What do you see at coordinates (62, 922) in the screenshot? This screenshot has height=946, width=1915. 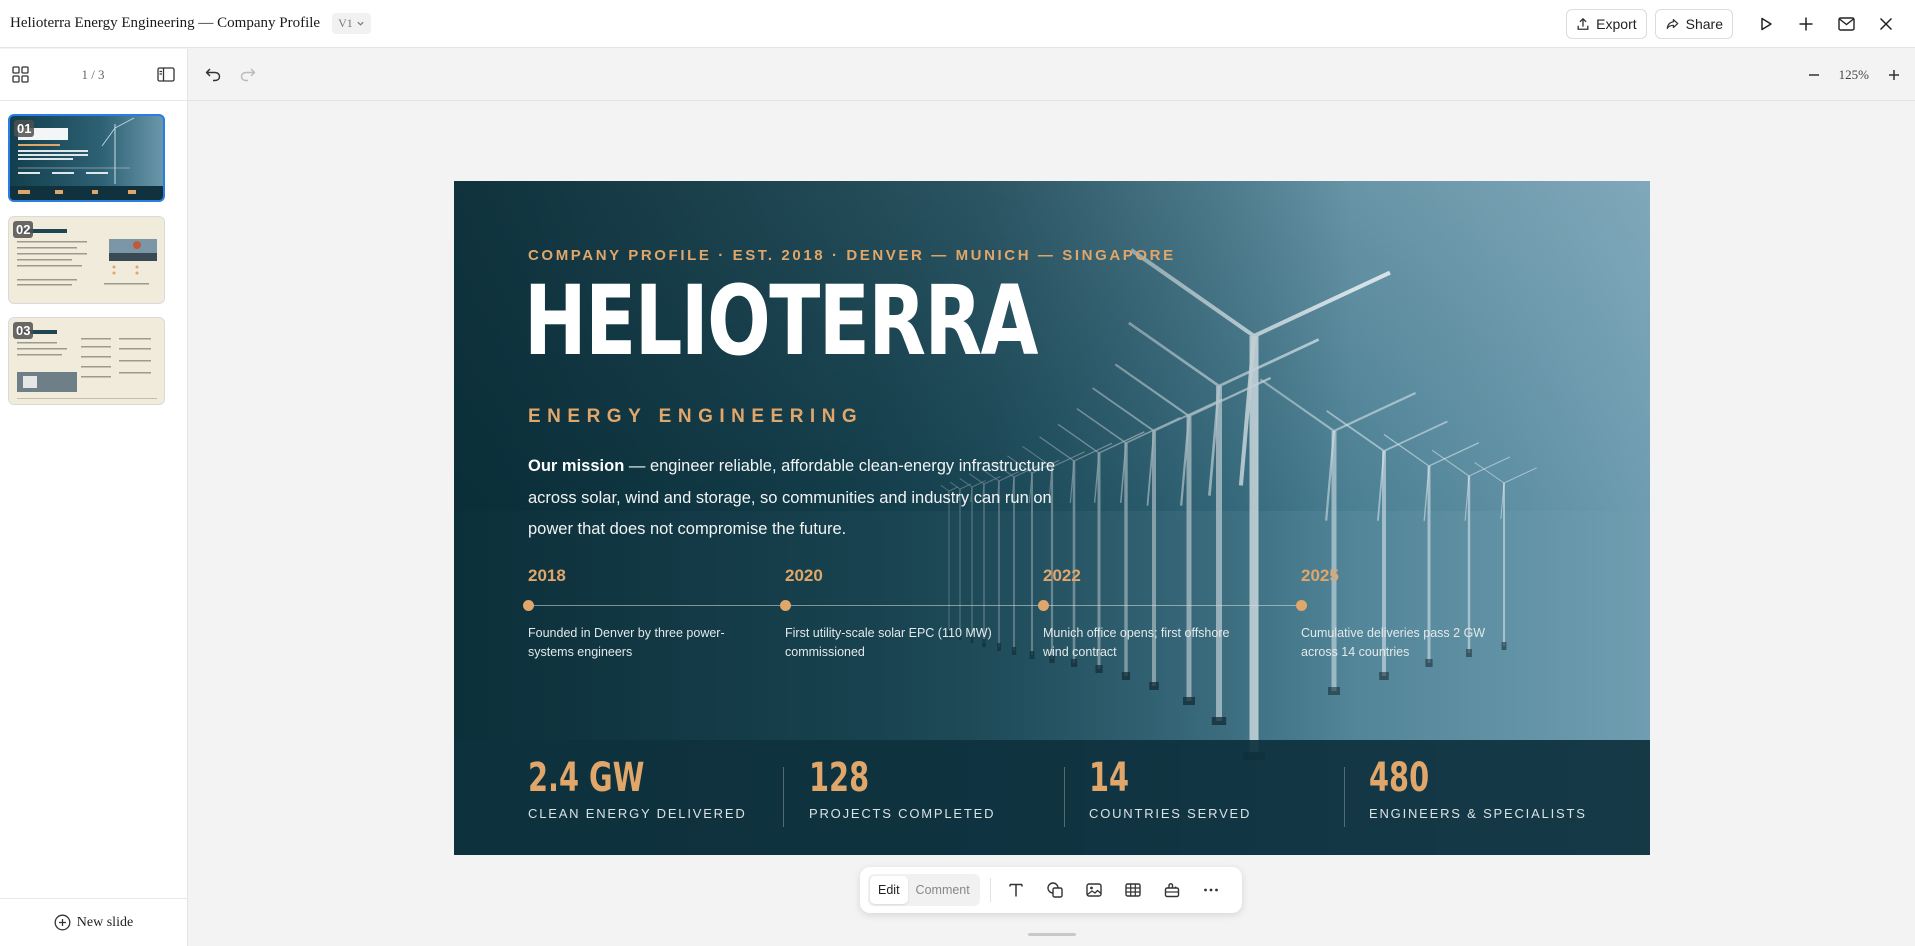 I see `plus-circle-icon` at bounding box center [62, 922].